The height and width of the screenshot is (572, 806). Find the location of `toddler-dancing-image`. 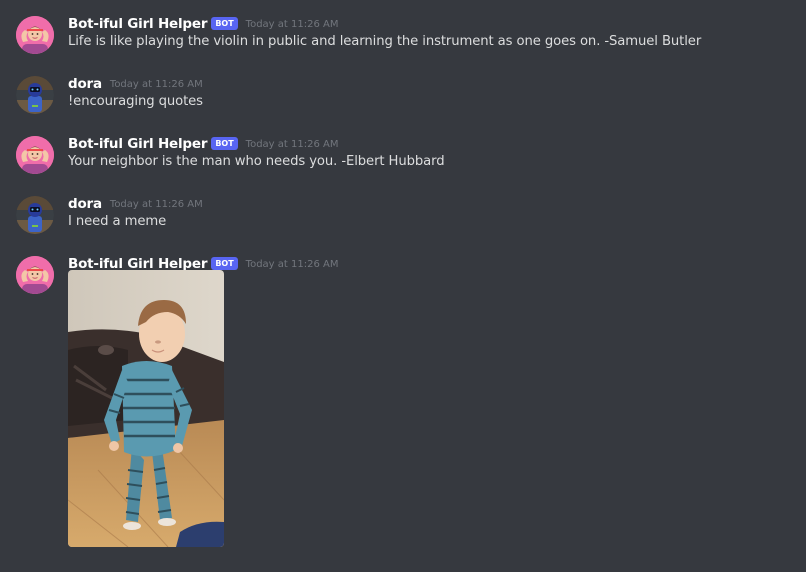

toddler-dancing-image is located at coordinates (146, 408).